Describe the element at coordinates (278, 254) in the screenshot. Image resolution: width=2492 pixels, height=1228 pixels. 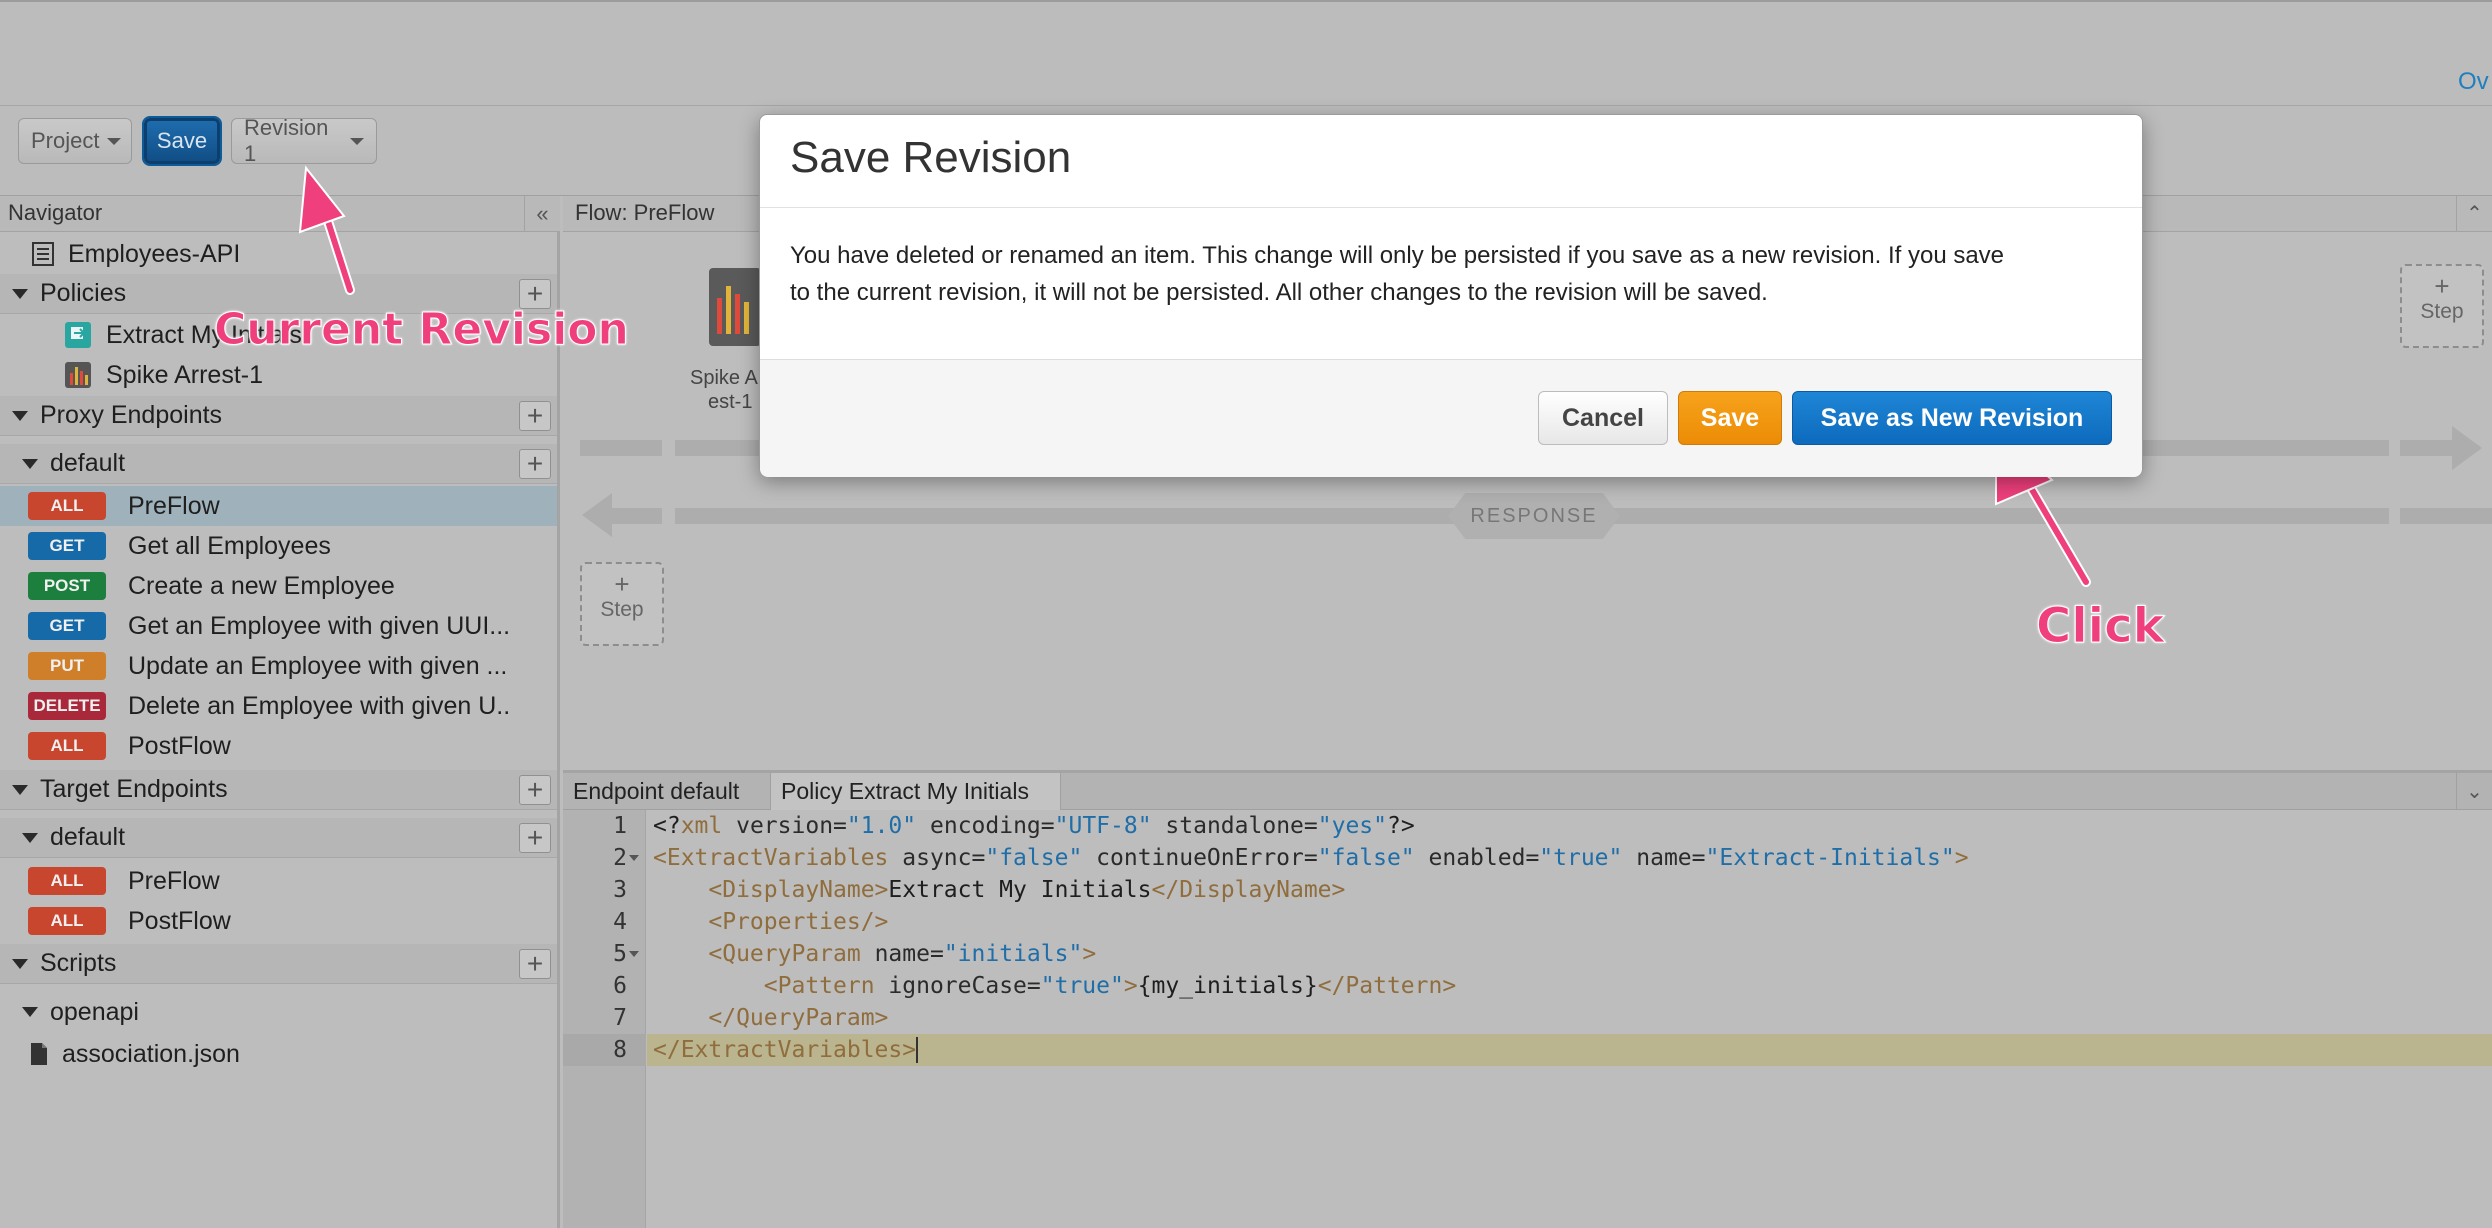
I see `api-proxy-item: Employees-API` at that location.